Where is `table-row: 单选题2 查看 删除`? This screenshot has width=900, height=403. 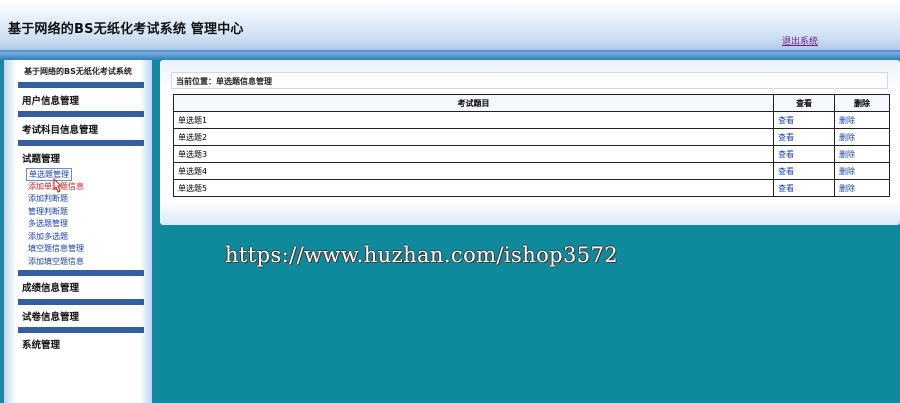
table-row: 单选题2 查看 删除 is located at coordinates (531, 137).